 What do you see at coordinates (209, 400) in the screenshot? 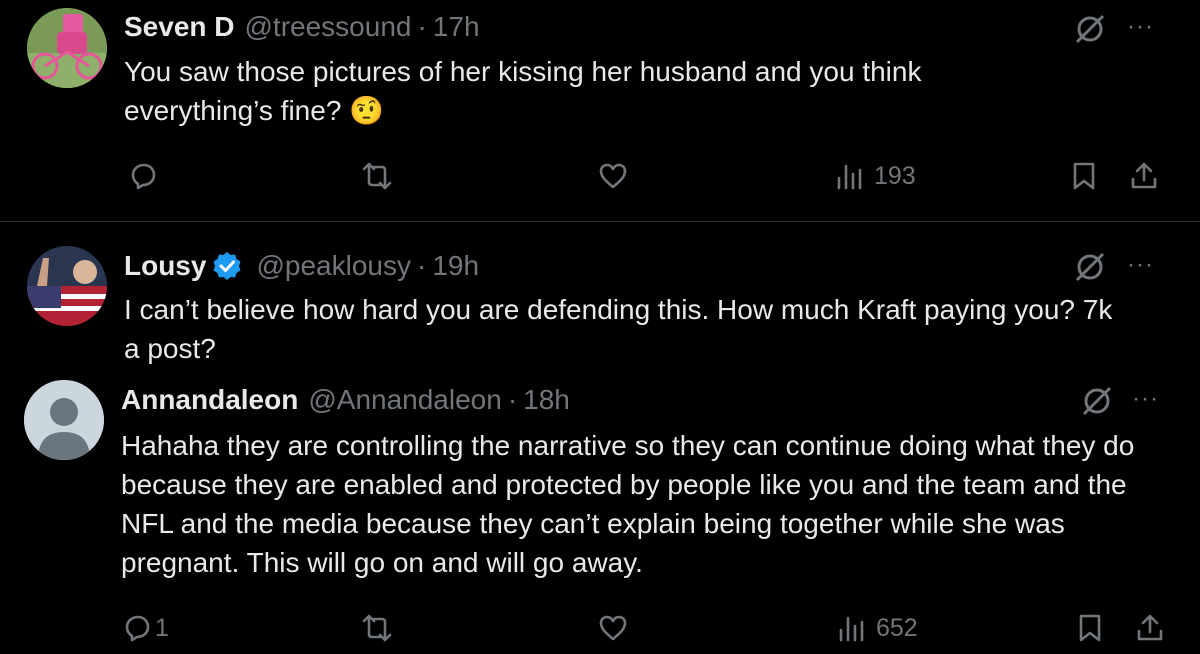
I see `display-name: Annandaleon` at bounding box center [209, 400].